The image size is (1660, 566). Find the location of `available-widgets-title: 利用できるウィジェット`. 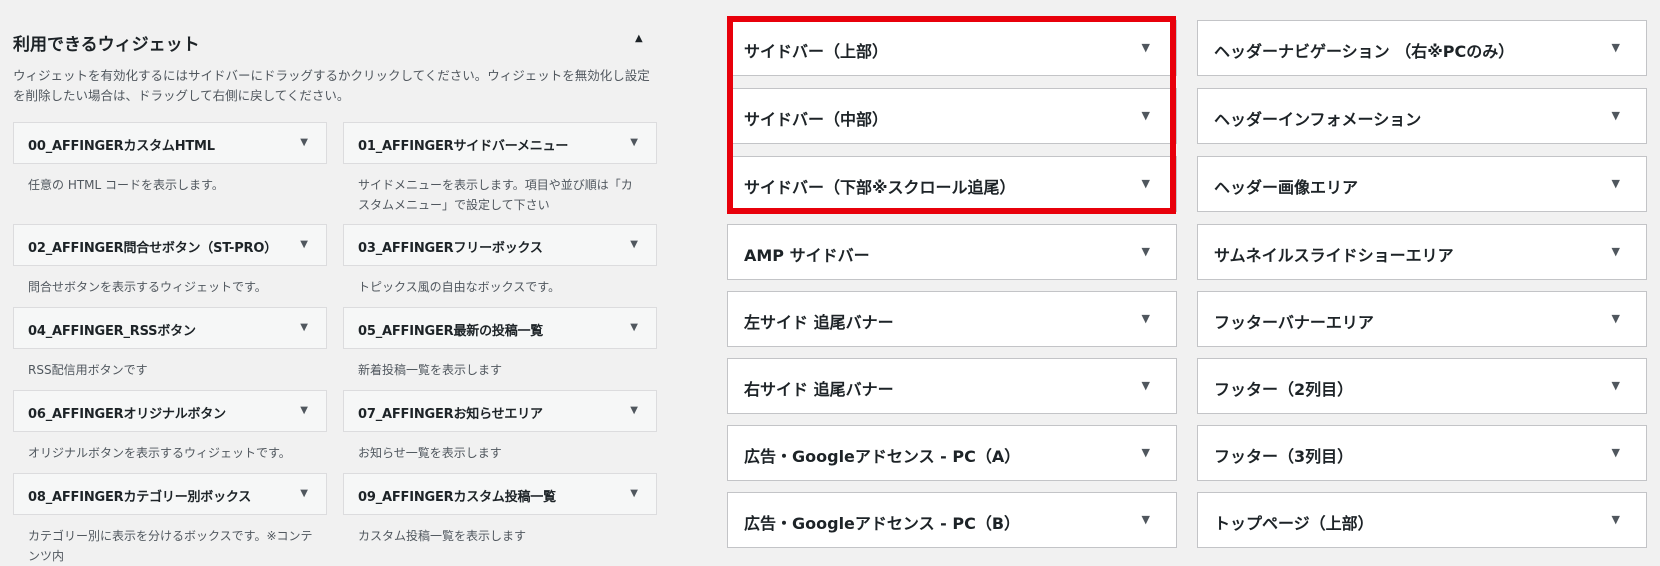

available-widgets-title: 利用できるウィジェット is located at coordinates (106, 45).